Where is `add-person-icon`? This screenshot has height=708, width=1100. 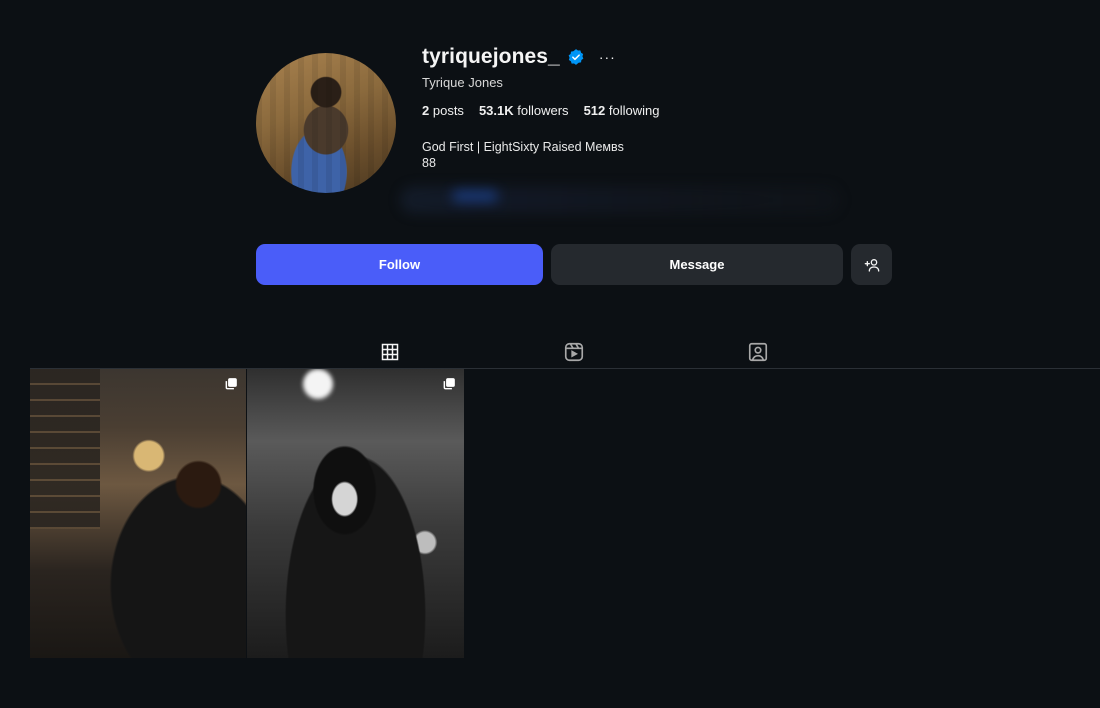
add-person-icon is located at coordinates (871, 265).